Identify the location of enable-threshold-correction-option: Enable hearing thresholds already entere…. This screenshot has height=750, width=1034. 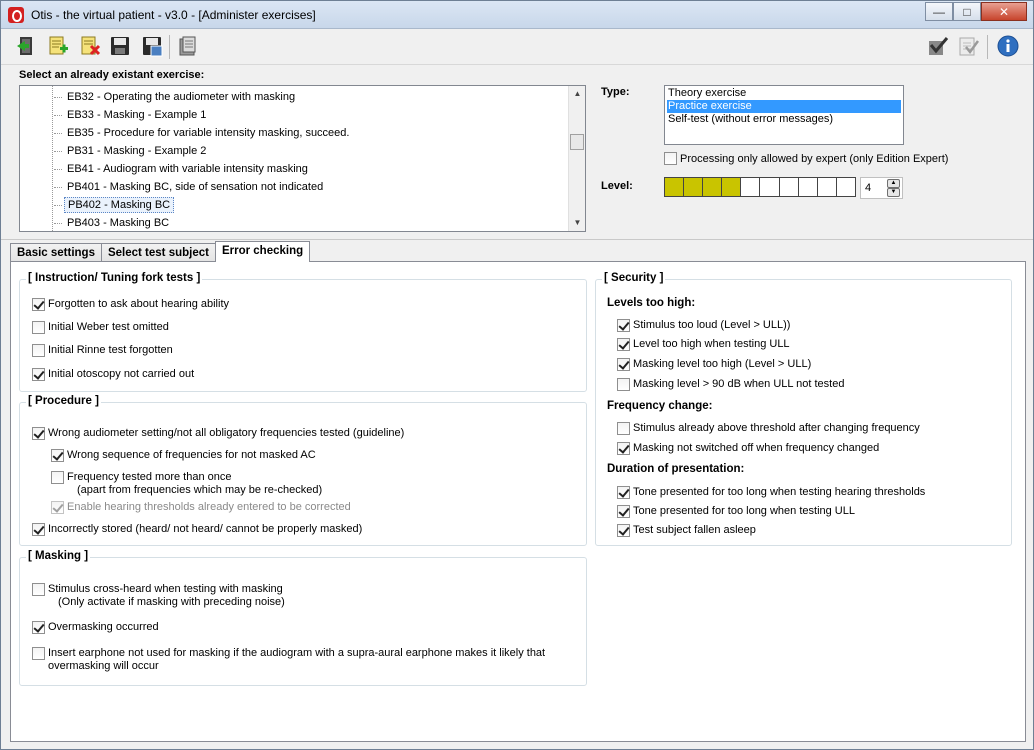
(201, 507).